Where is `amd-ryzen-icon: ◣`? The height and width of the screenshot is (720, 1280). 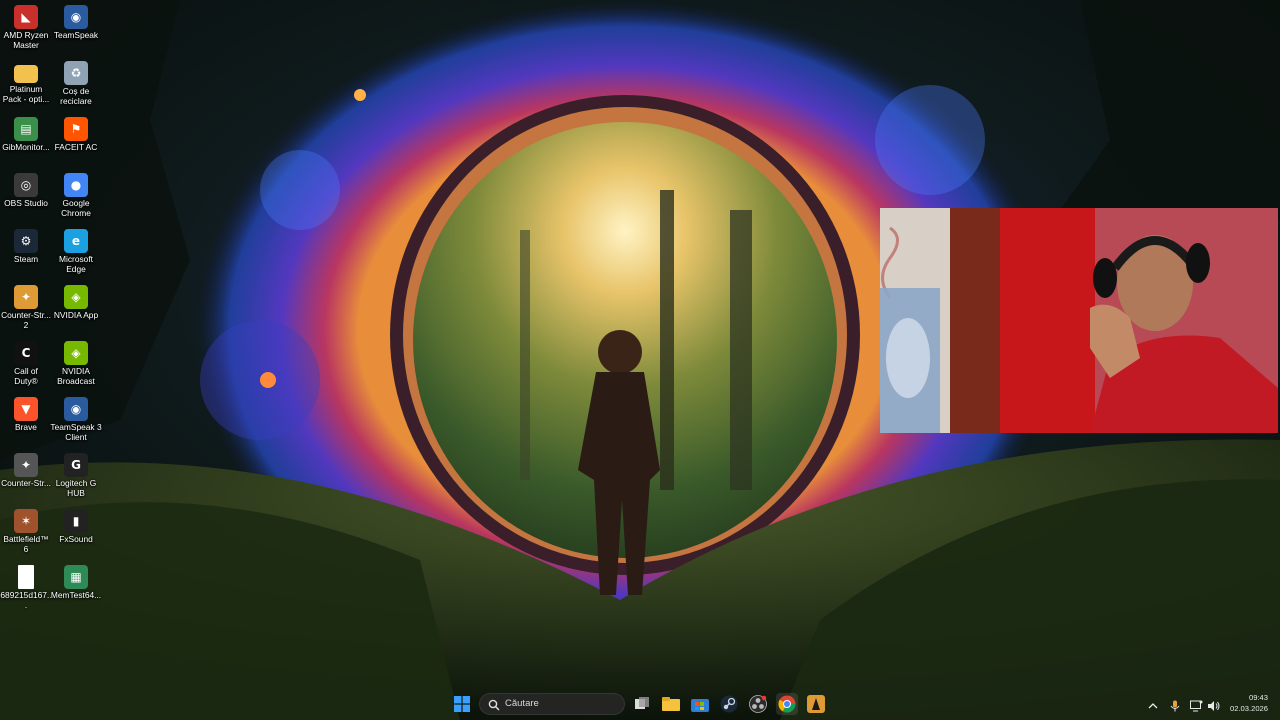
amd-ryzen-icon: ◣ is located at coordinates (26, 17).